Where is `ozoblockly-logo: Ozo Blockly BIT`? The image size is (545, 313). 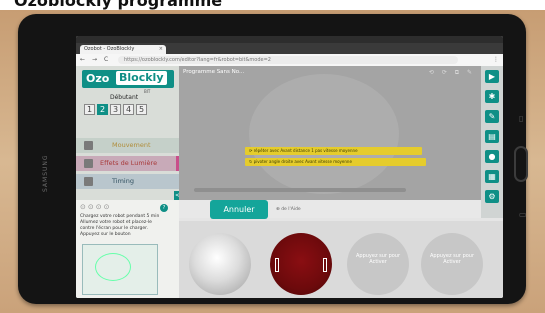 ozoblockly-logo: Ozo Blockly BIT is located at coordinates (128, 82).